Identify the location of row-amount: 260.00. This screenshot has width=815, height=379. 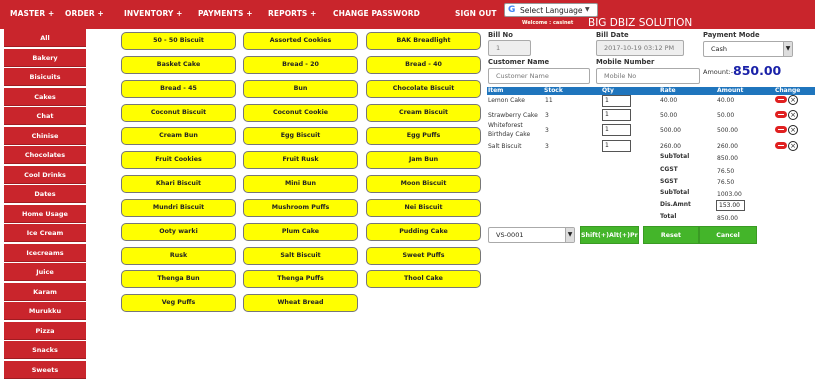
(727, 146).